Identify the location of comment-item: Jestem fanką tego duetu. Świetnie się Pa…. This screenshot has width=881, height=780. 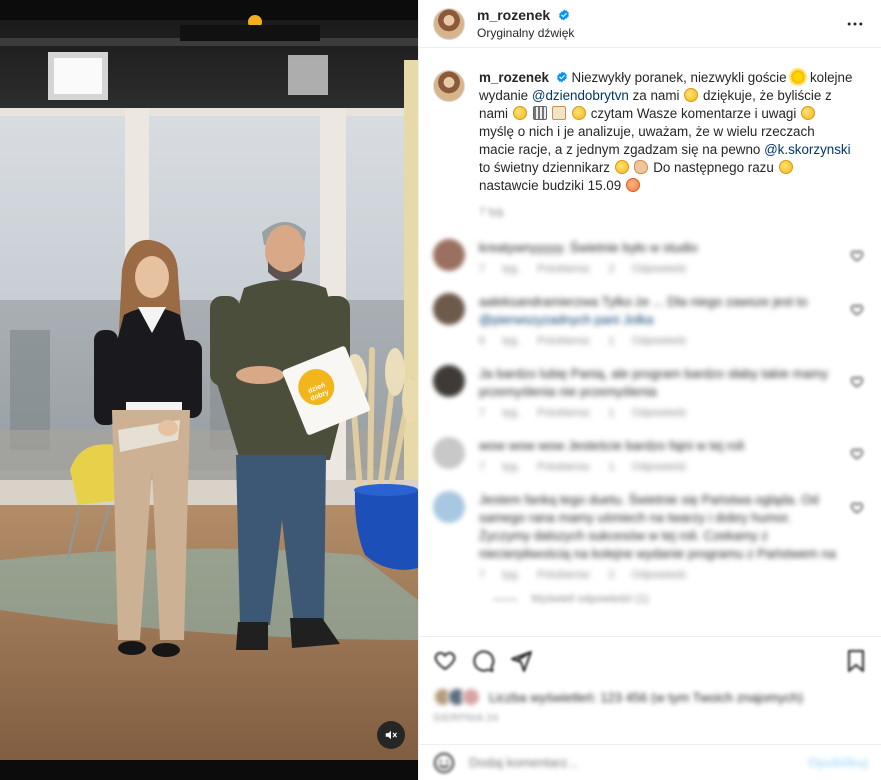
(649, 536).